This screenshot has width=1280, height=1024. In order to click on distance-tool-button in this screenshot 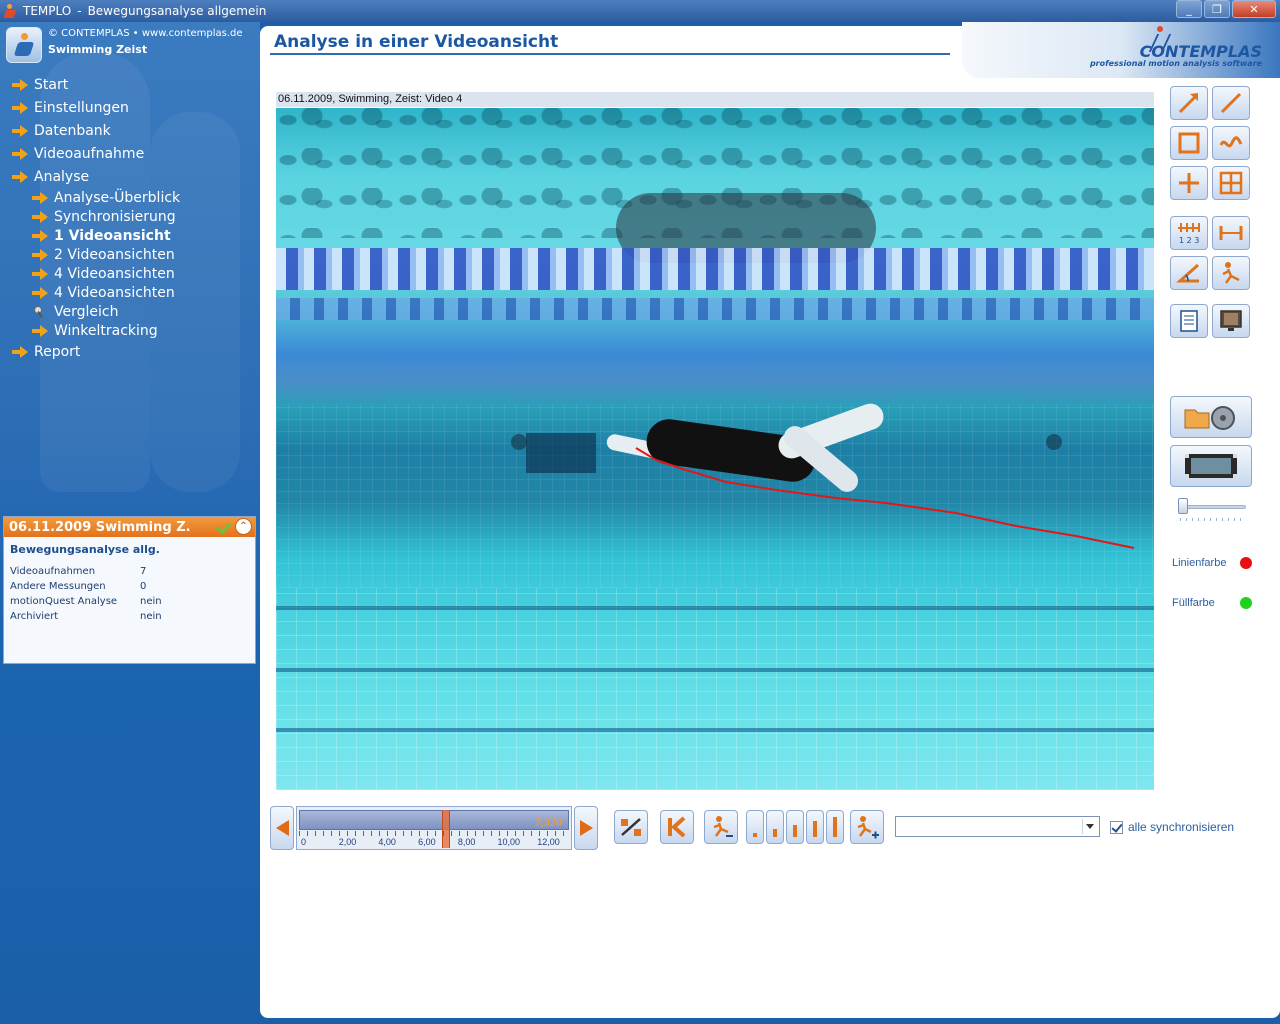, I will do `click(1231, 233)`.